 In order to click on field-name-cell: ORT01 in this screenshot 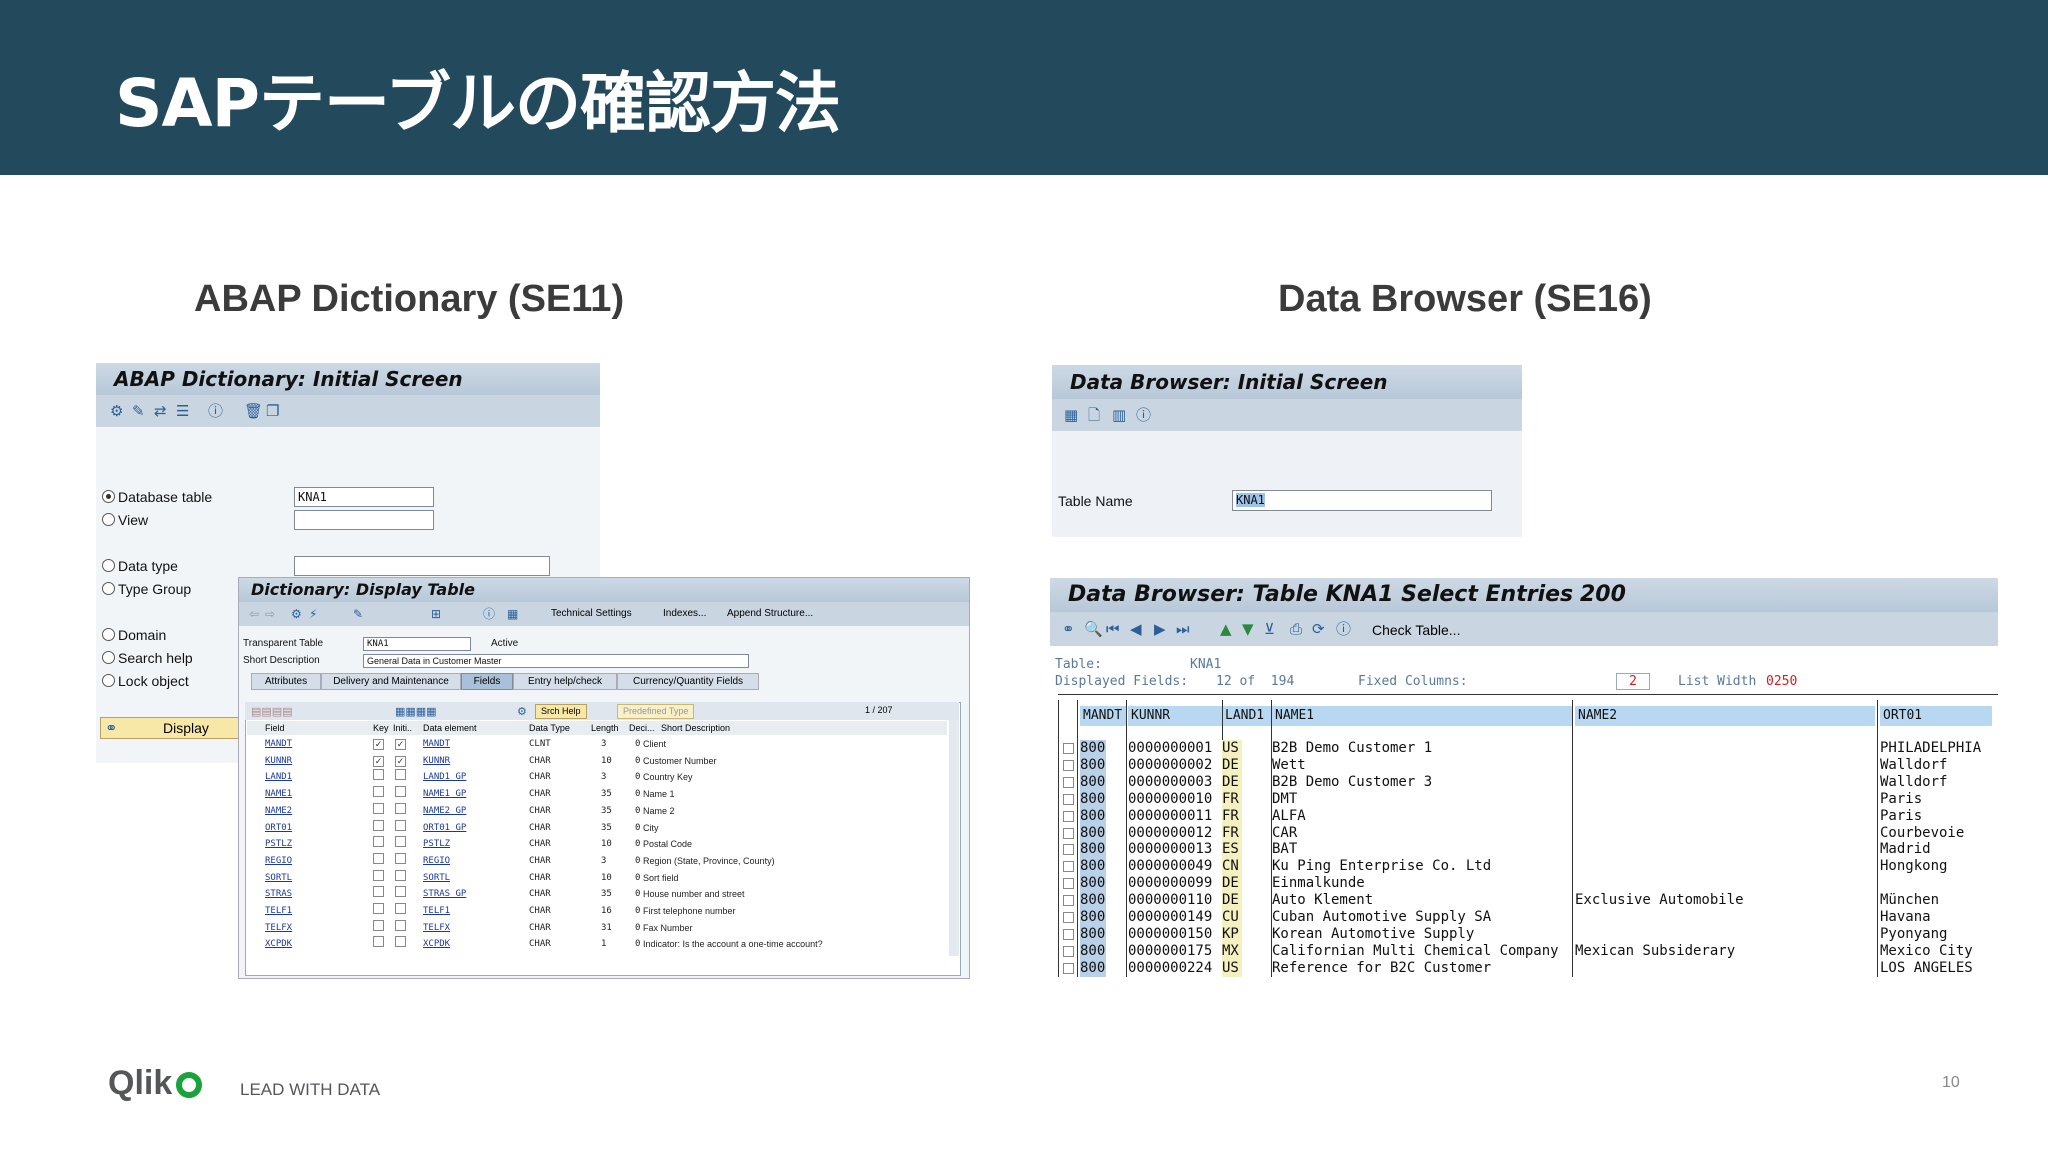, I will do `click(278, 828)`.